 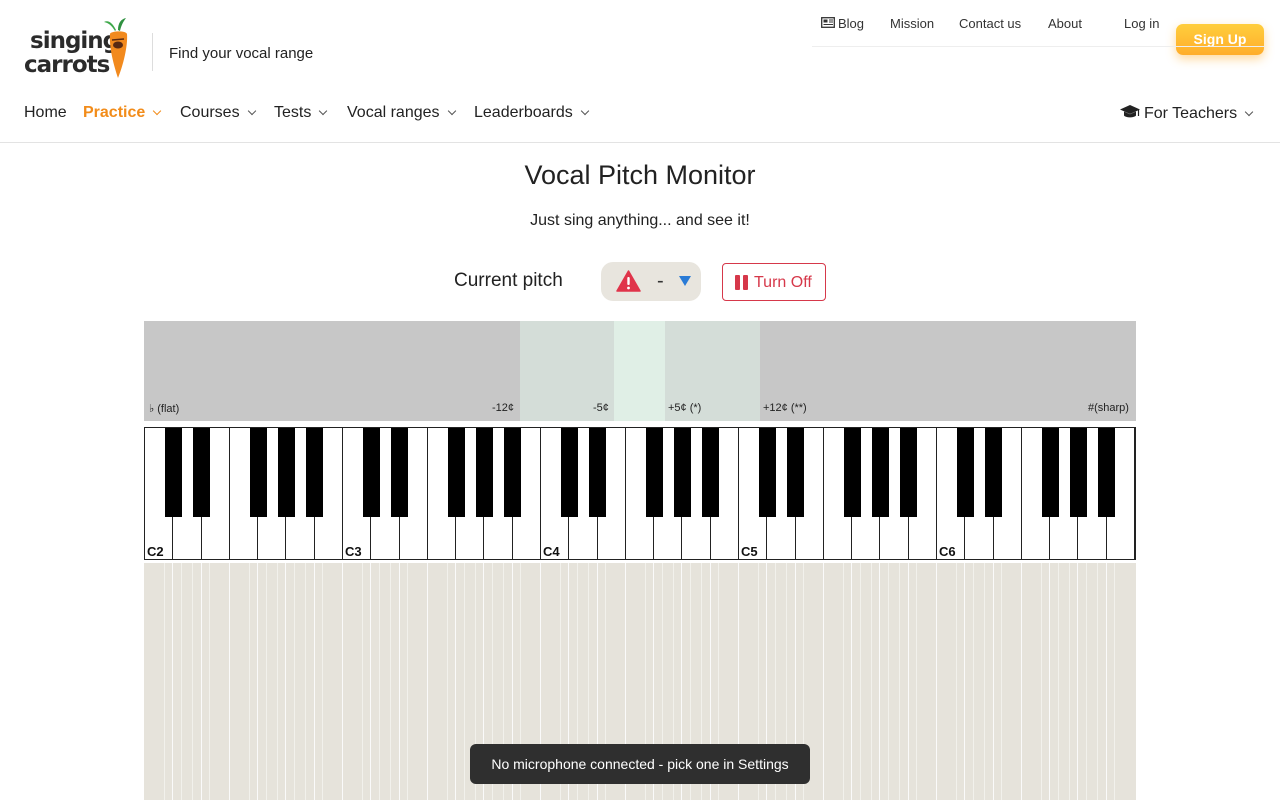 What do you see at coordinates (749, 551) in the screenshot?
I see `octave-label: C5` at bounding box center [749, 551].